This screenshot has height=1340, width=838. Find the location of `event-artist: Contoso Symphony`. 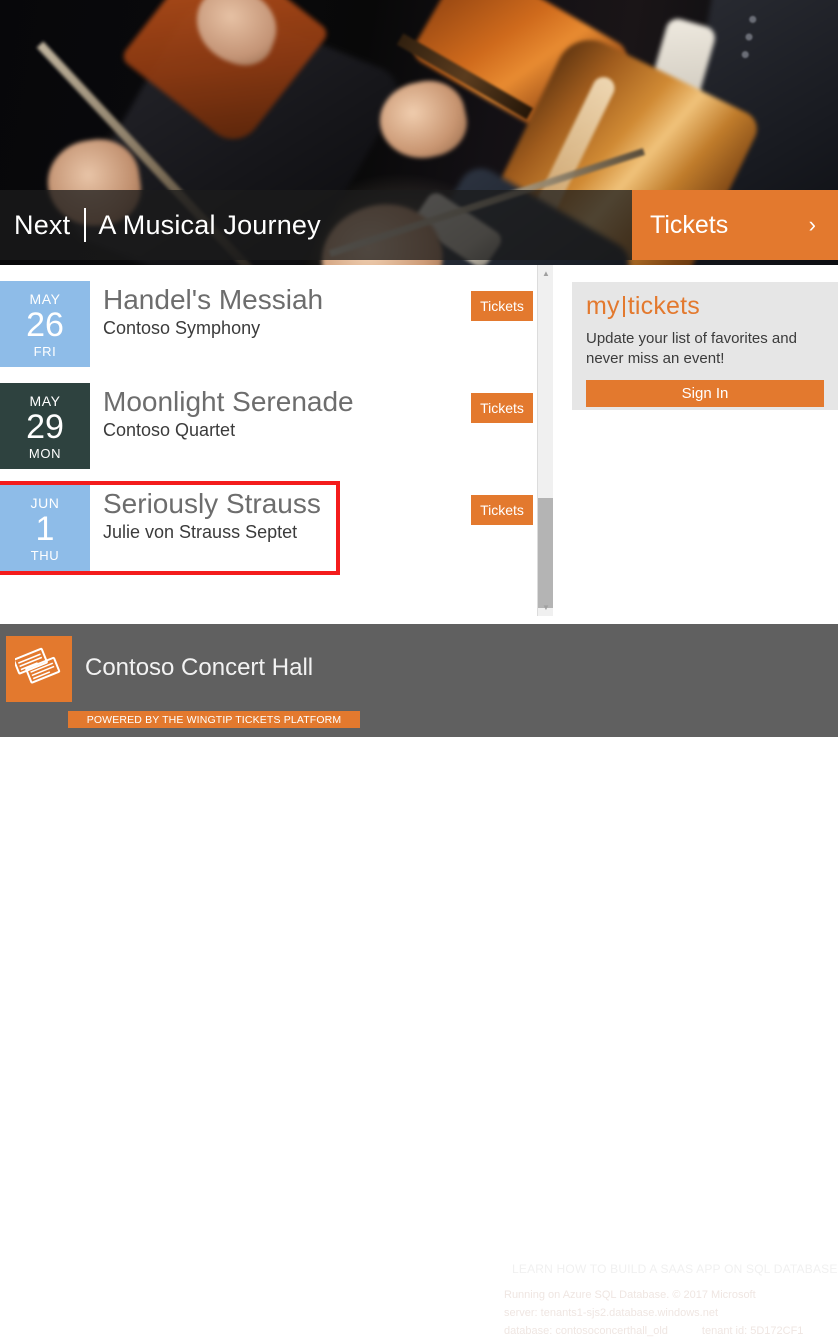

event-artist: Contoso Symphony is located at coordinates (182, 328).